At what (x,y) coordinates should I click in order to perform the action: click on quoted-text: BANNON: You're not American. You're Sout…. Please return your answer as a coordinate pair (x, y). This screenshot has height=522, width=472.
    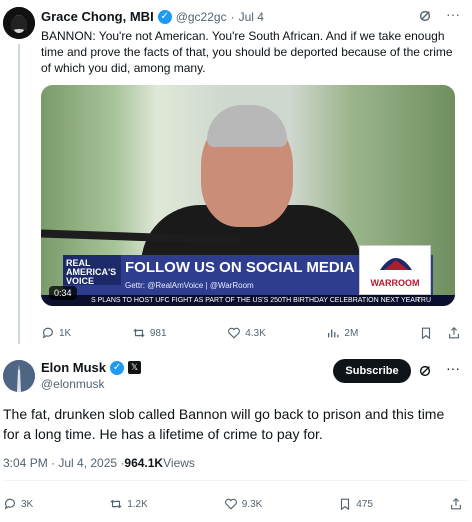
    Looking at the image, I should click on (247, 52).